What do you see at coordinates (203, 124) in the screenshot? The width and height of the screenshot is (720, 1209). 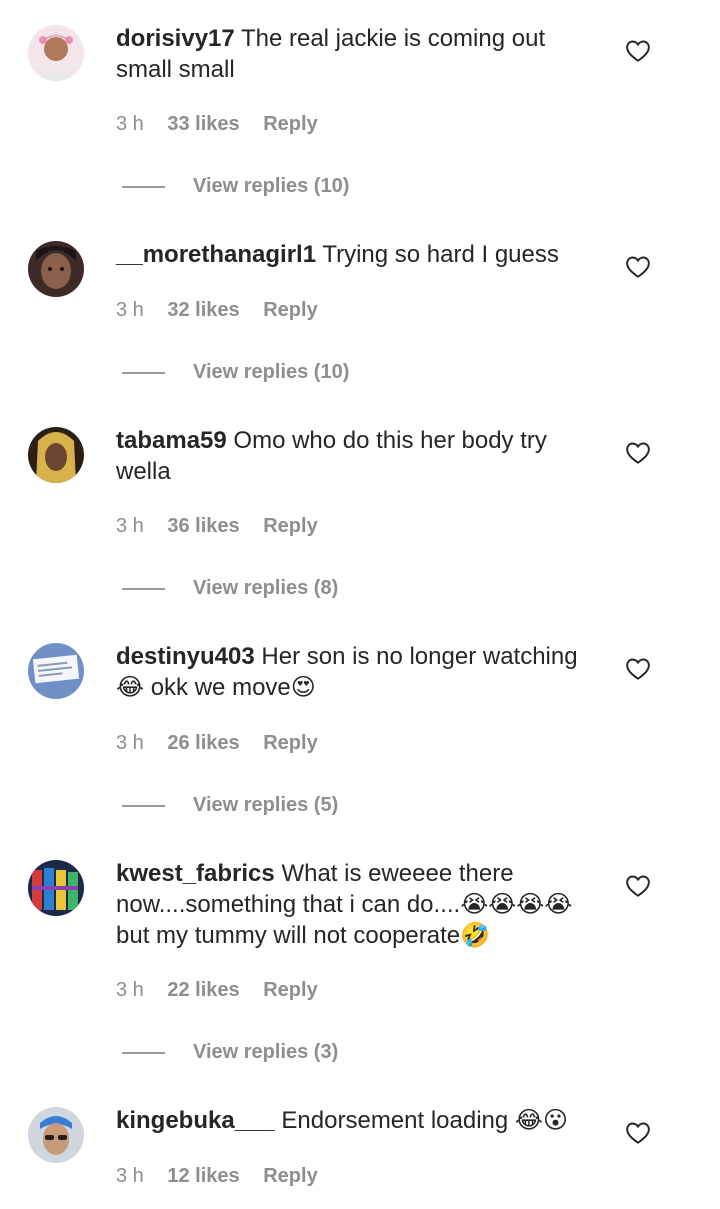 I see `likes-count: 33 likes` at bounding box center [203, 124].